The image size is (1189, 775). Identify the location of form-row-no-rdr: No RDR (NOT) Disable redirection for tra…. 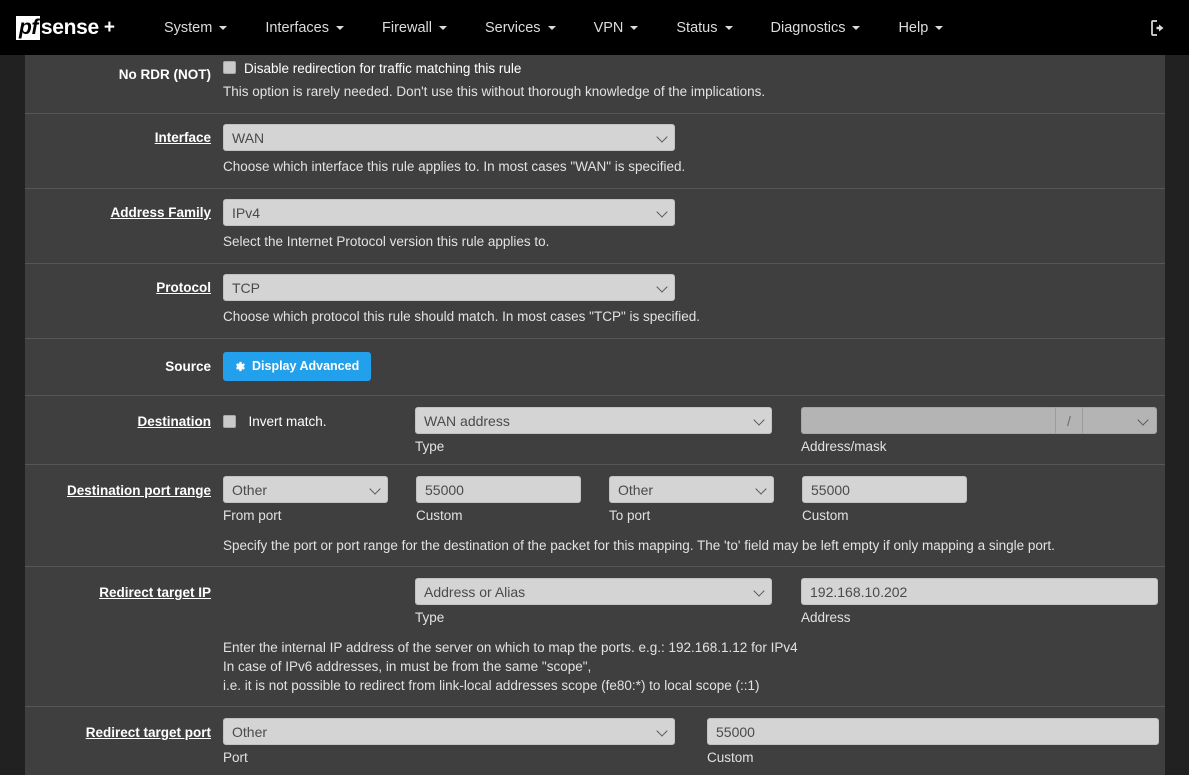
(595, 84).